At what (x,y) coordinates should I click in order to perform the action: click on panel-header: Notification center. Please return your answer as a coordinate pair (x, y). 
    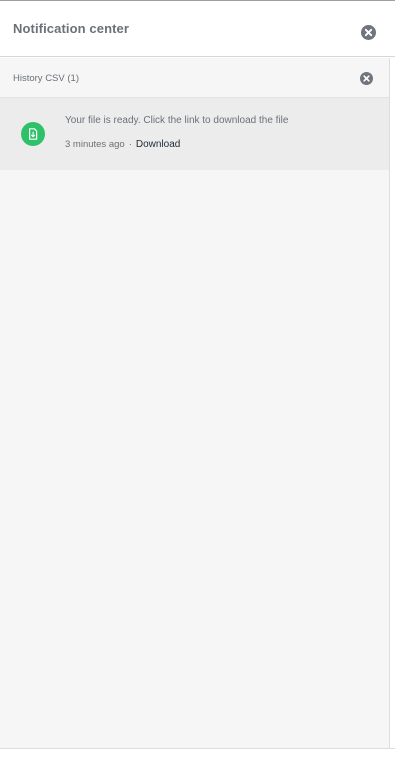
    Looking at the image, I should click on (197, 29).